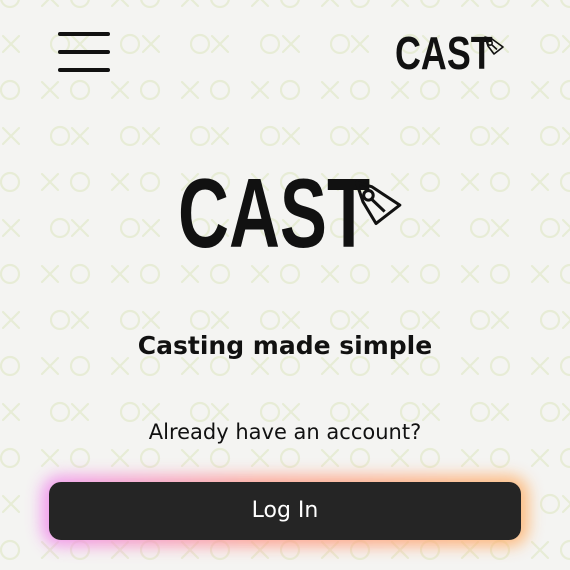 The width and height of the screenshot is (570, 570). I want to click on hamburger-menu-icon, so click(84, 34).